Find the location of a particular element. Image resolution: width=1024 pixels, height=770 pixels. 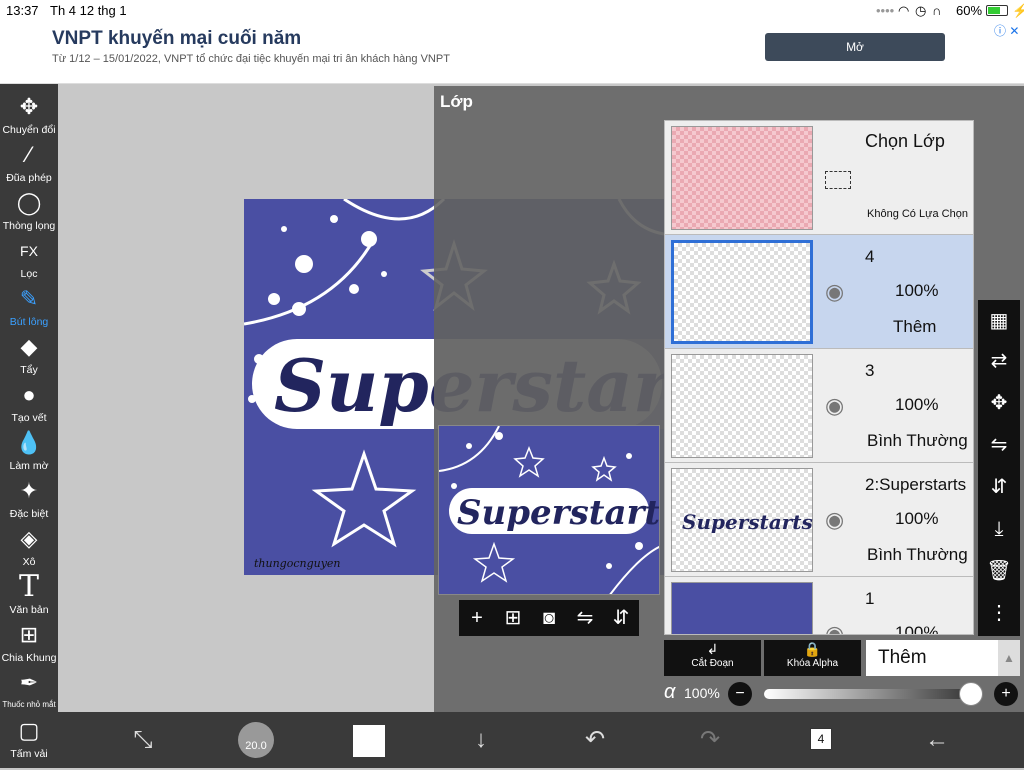

tool-label: Lọc is located at coordinates (29, 274).